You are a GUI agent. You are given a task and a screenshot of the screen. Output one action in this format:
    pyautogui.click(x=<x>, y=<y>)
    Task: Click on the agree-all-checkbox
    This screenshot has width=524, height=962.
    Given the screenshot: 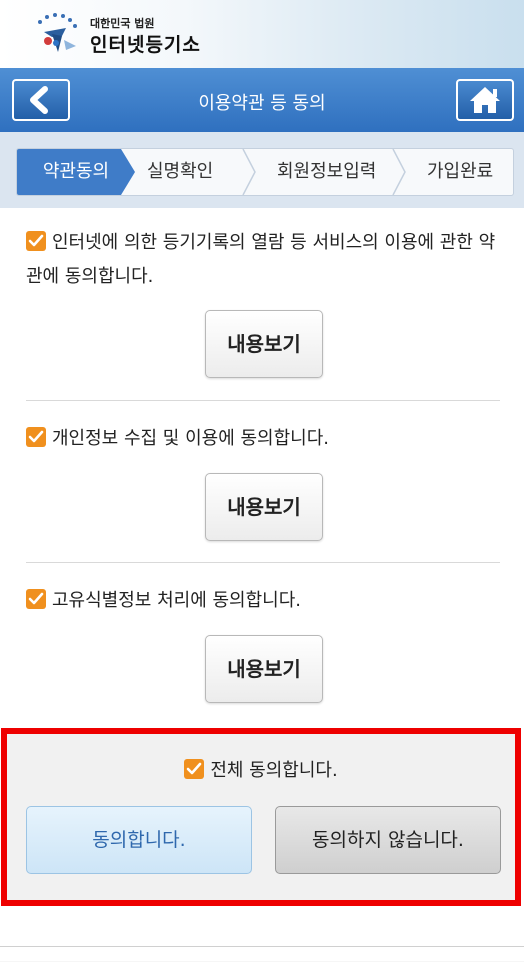 What is the action you would take?
    pyautogui.click(x=194, y=769)
    